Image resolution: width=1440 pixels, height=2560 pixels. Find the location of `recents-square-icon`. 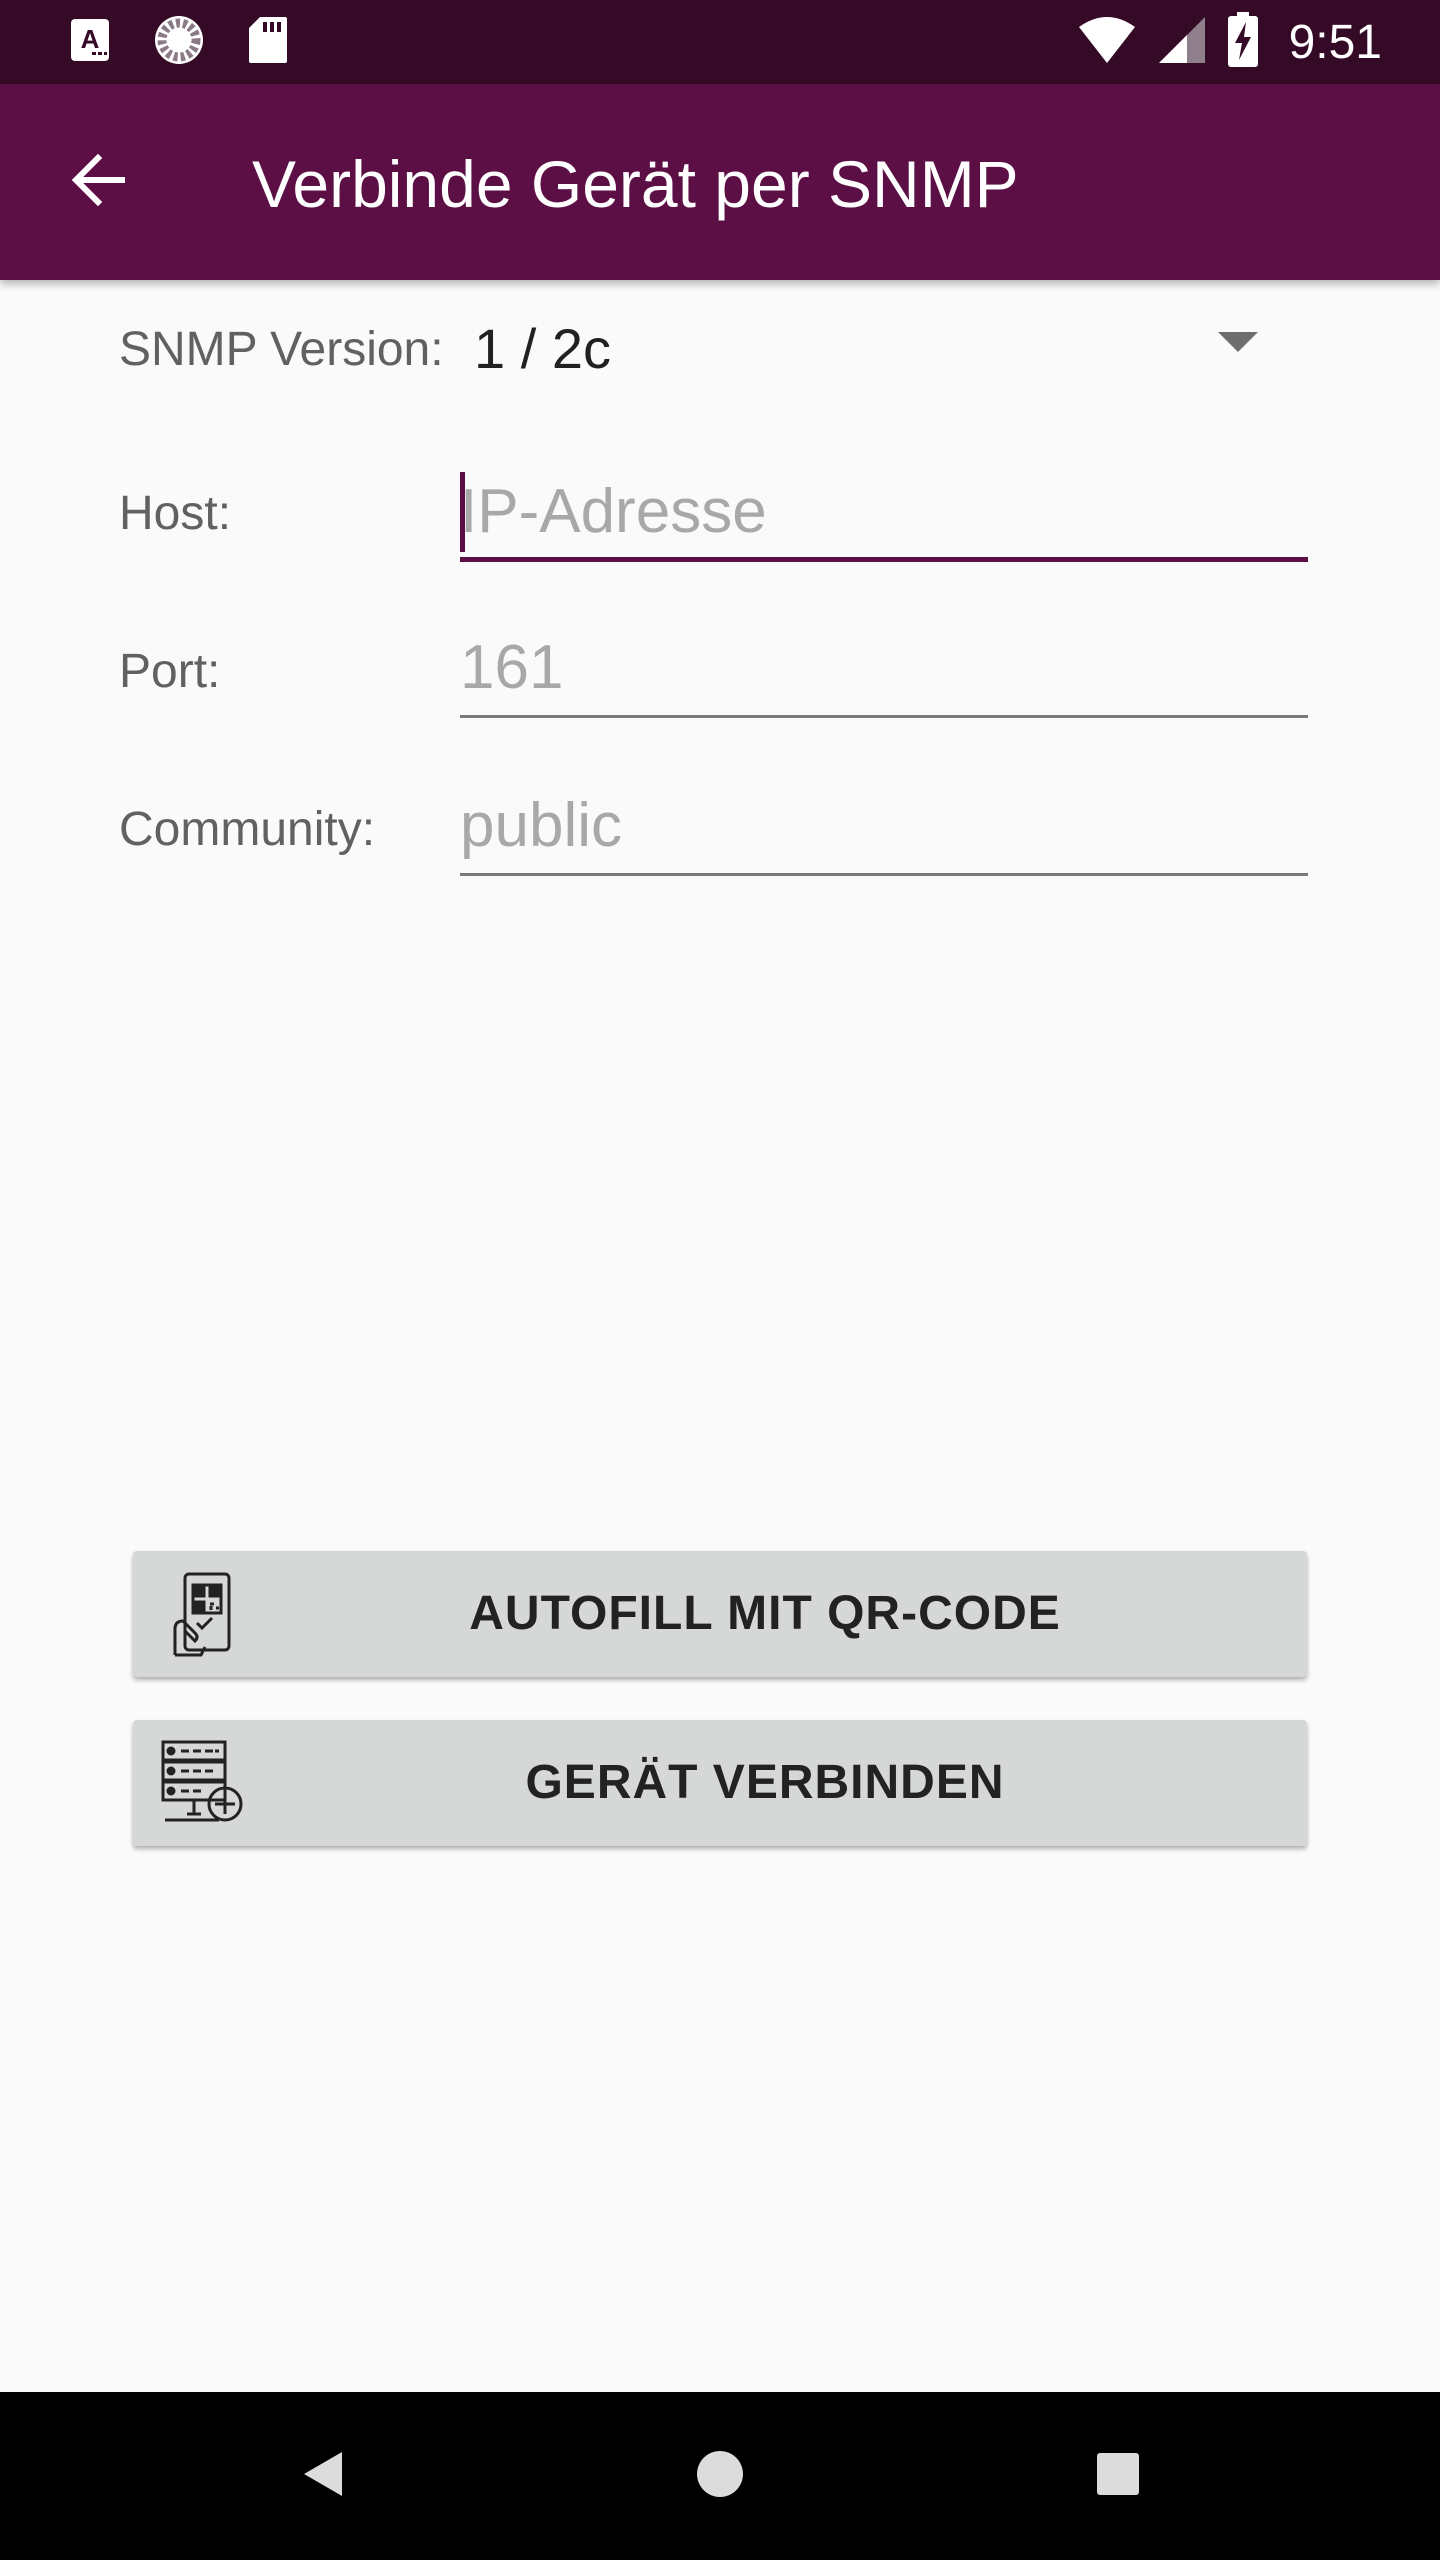

recents-square-icon is located at coordinates (1118, 2476).